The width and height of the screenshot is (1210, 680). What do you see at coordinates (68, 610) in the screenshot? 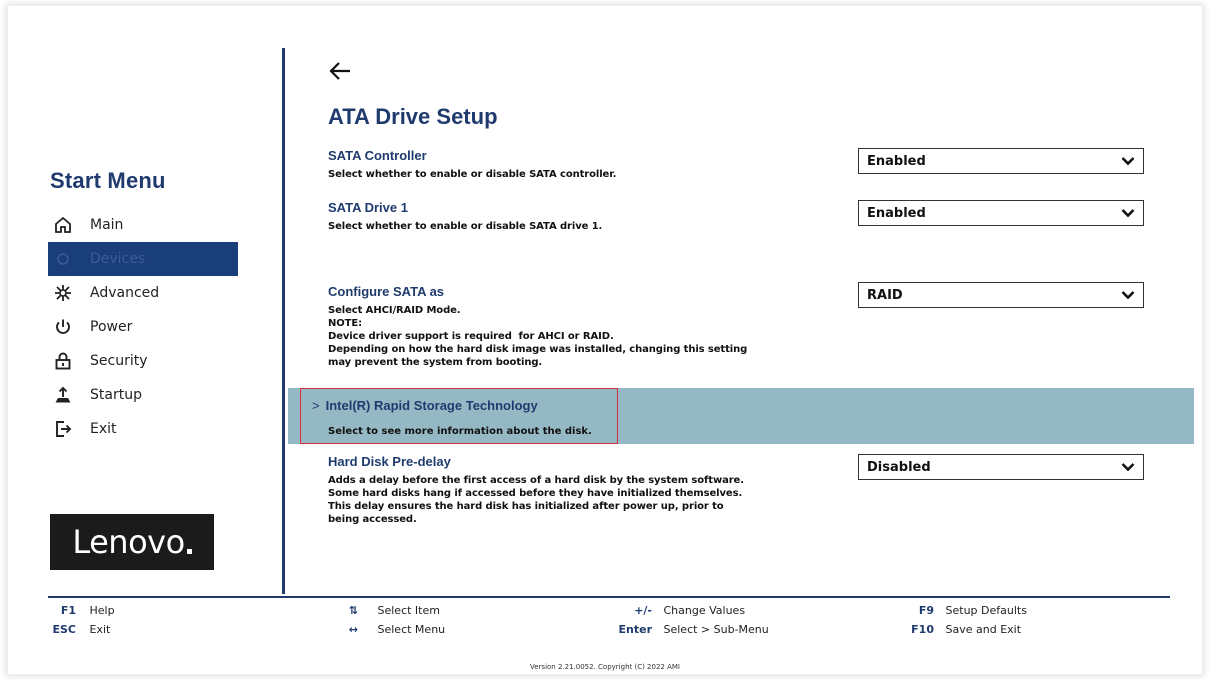
I see `key-label: F1` at bounding box center [68, 610].